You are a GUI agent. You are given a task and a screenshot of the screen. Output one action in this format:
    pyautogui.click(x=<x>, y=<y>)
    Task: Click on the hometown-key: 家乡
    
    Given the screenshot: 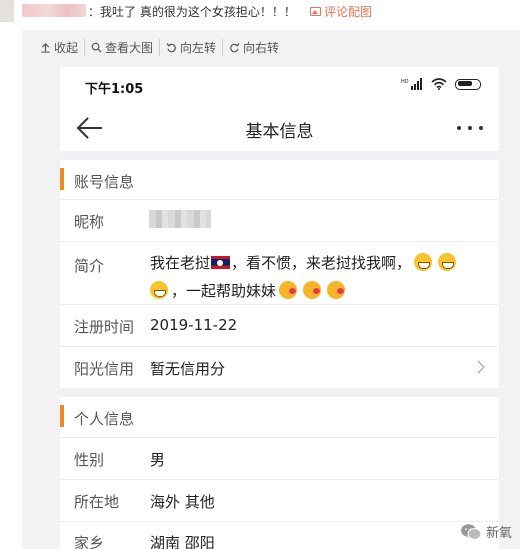 What is the action you would take?
    pyautogui.click(x=89, y=541)
    